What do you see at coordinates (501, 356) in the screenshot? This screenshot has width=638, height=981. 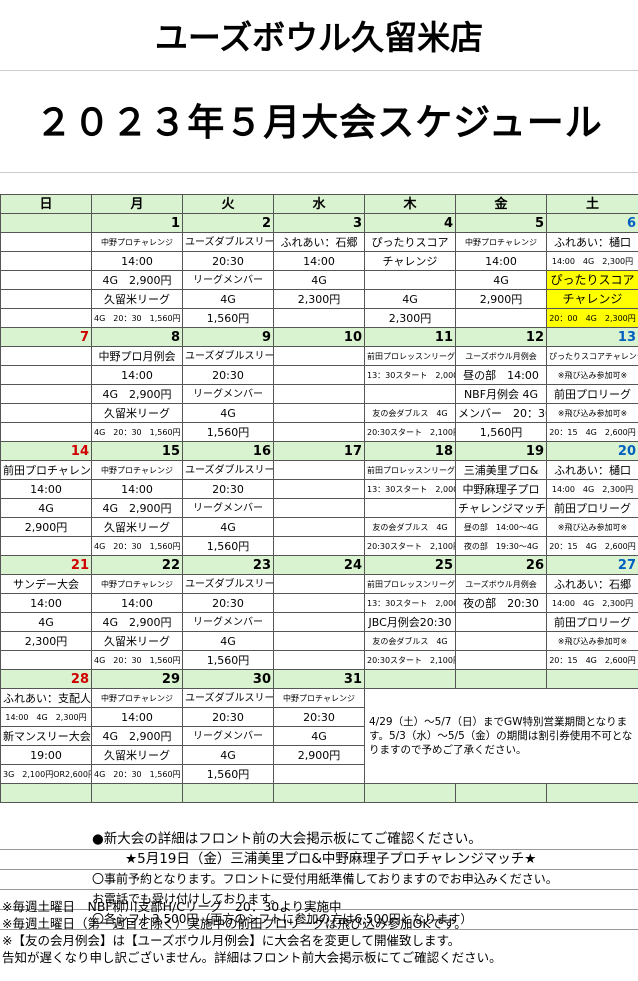 I see `event-cell: ユーズボウル月例会` at bounding box center [501, 356].